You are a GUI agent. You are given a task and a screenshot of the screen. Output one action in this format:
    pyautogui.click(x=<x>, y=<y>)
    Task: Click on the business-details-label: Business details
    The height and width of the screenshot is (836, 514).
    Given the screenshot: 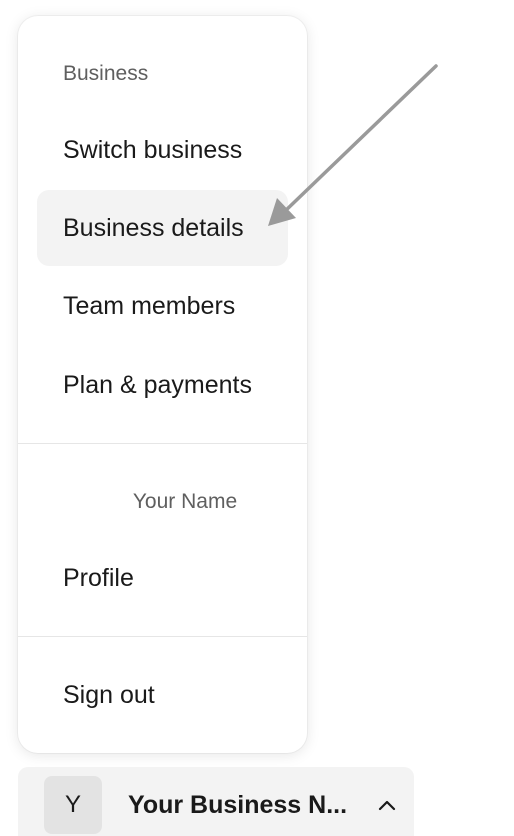 What is the action you would take?
    pyautogui.click(x=153, y=227)
    